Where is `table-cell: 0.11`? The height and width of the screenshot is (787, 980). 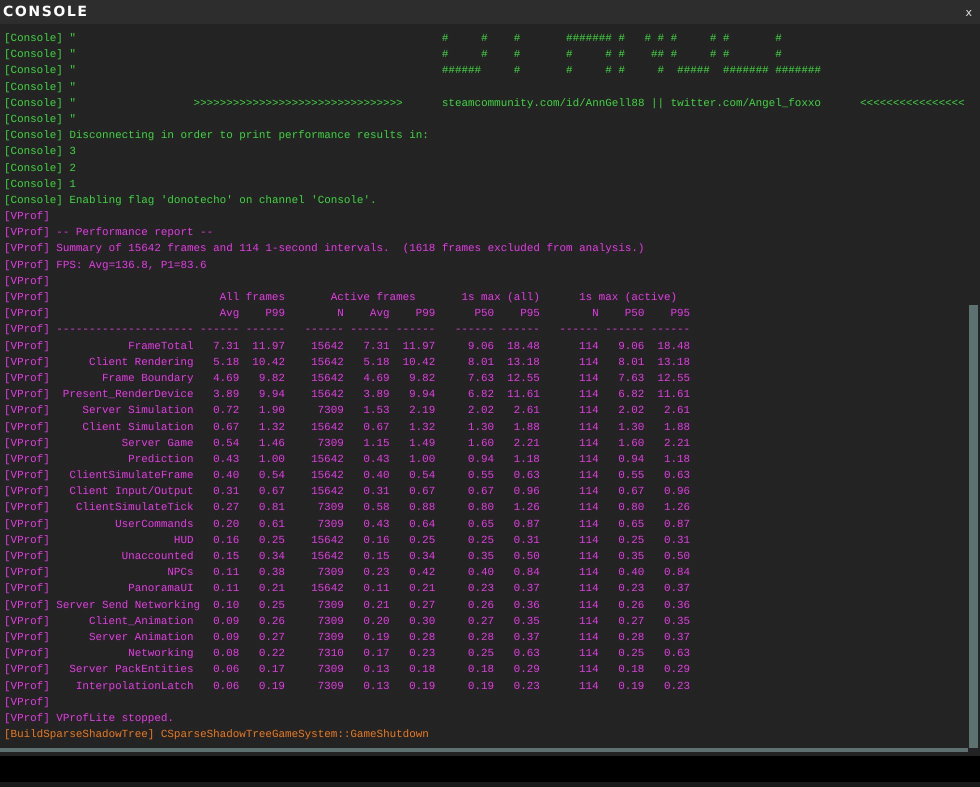 table-cell: 0.11 is located at coordinates (376, 589).